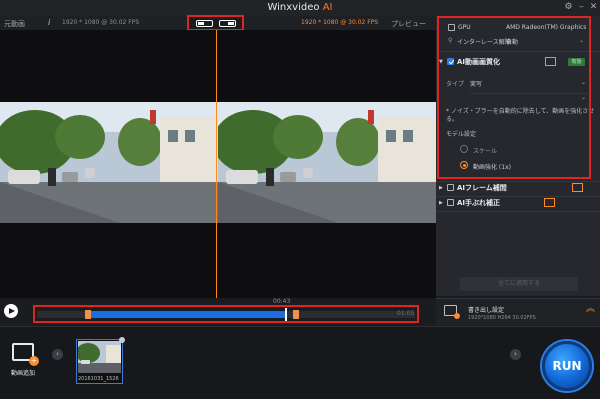  What do you see at coordinates (511, 188) in the screenshot?
I see `frame-interp-row: ▶ AIフレーム補間` at bounding box center [511, 188].